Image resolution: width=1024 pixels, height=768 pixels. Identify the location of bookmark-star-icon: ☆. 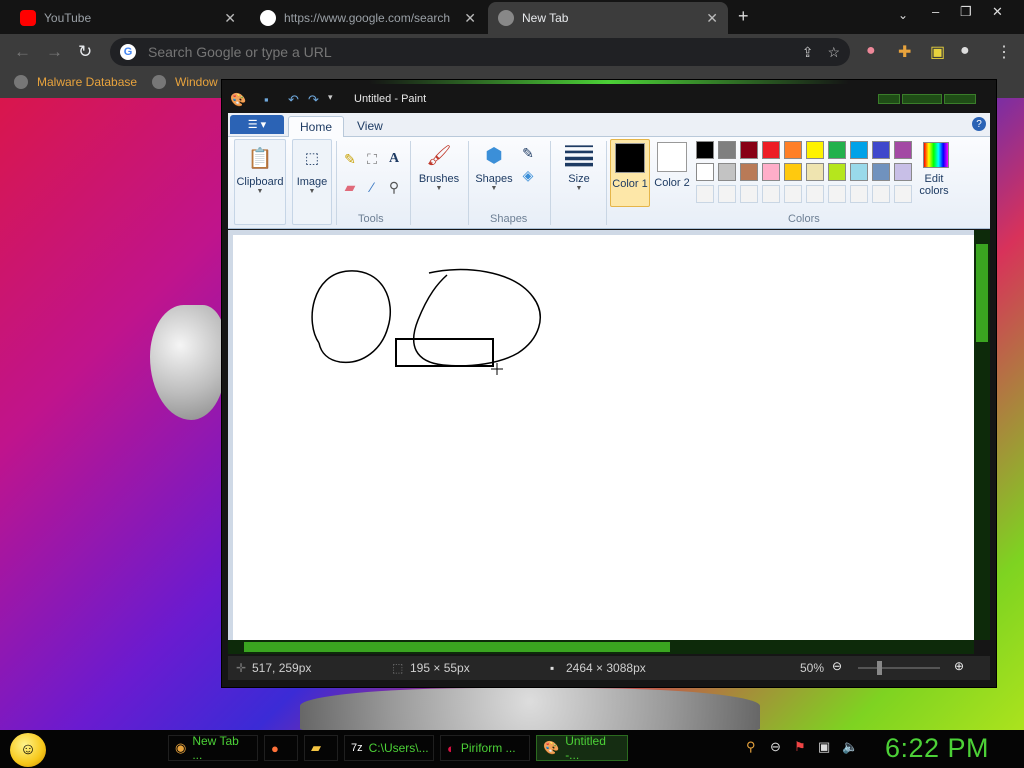
(833, 52).